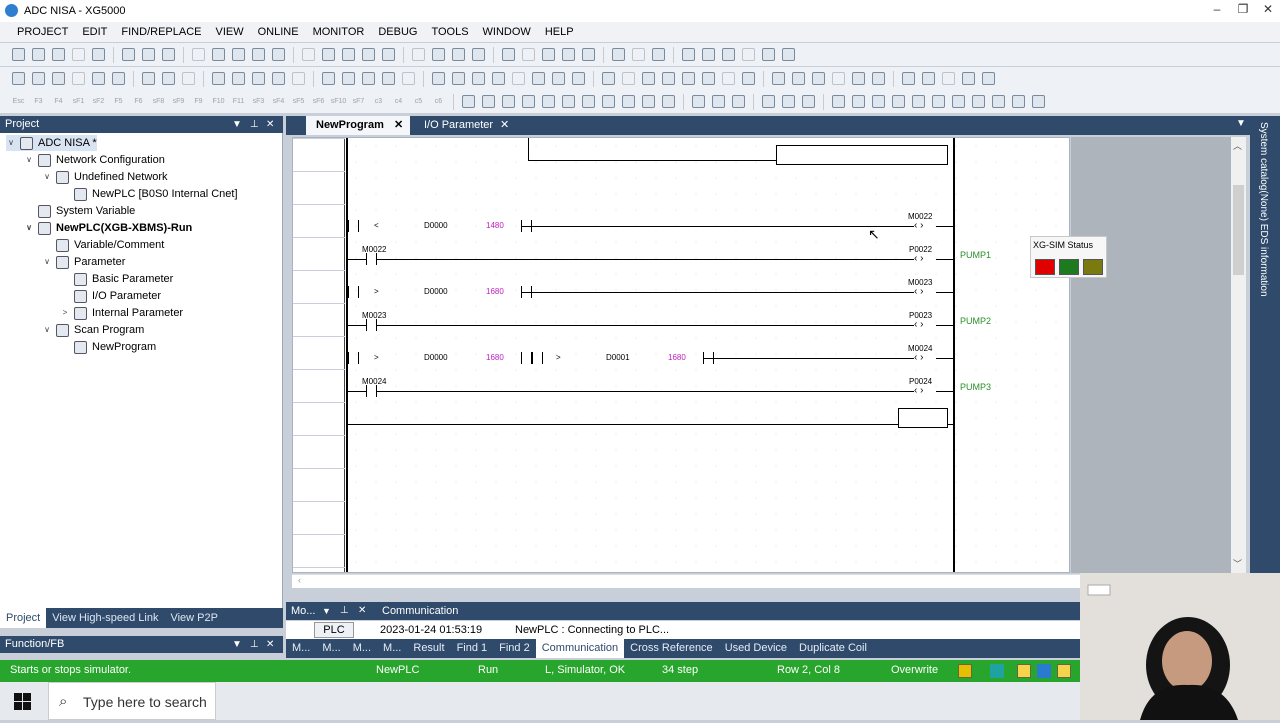 The height and width of the screenshot is (723, 1280). I want to click on fkey-ladder-icon: F11, so click(238, 101).